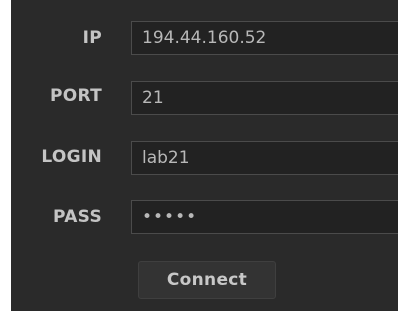  What do you see at coordinates (75, 96) in the screenshot?
I see `port-label: PORT` at bounding box center [75, 96].